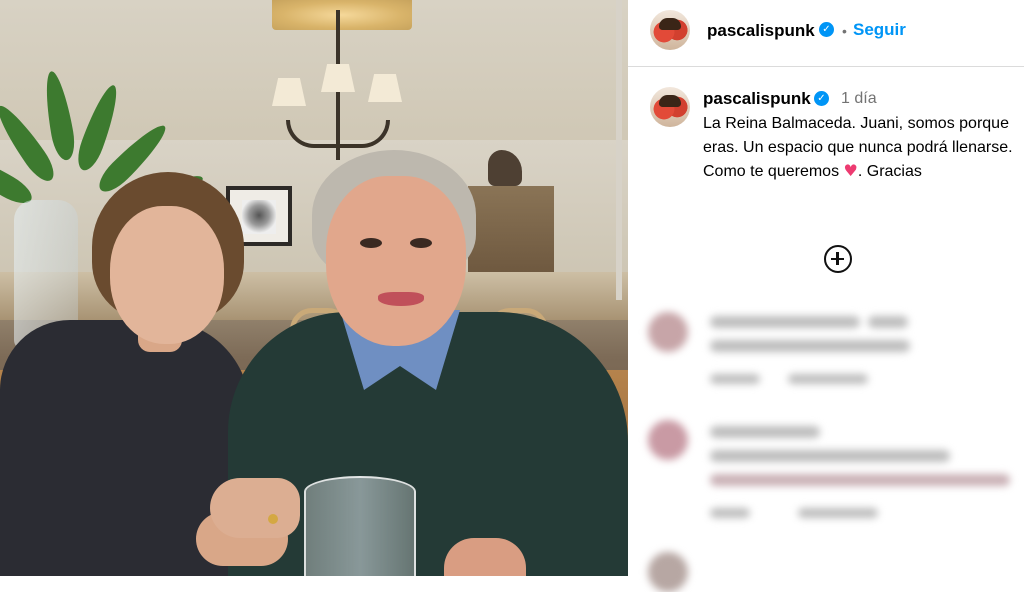 Image resolution: width=1024 pixels, height=592 pixels. I want to click on plus-circle-icon, so click(838, 259).